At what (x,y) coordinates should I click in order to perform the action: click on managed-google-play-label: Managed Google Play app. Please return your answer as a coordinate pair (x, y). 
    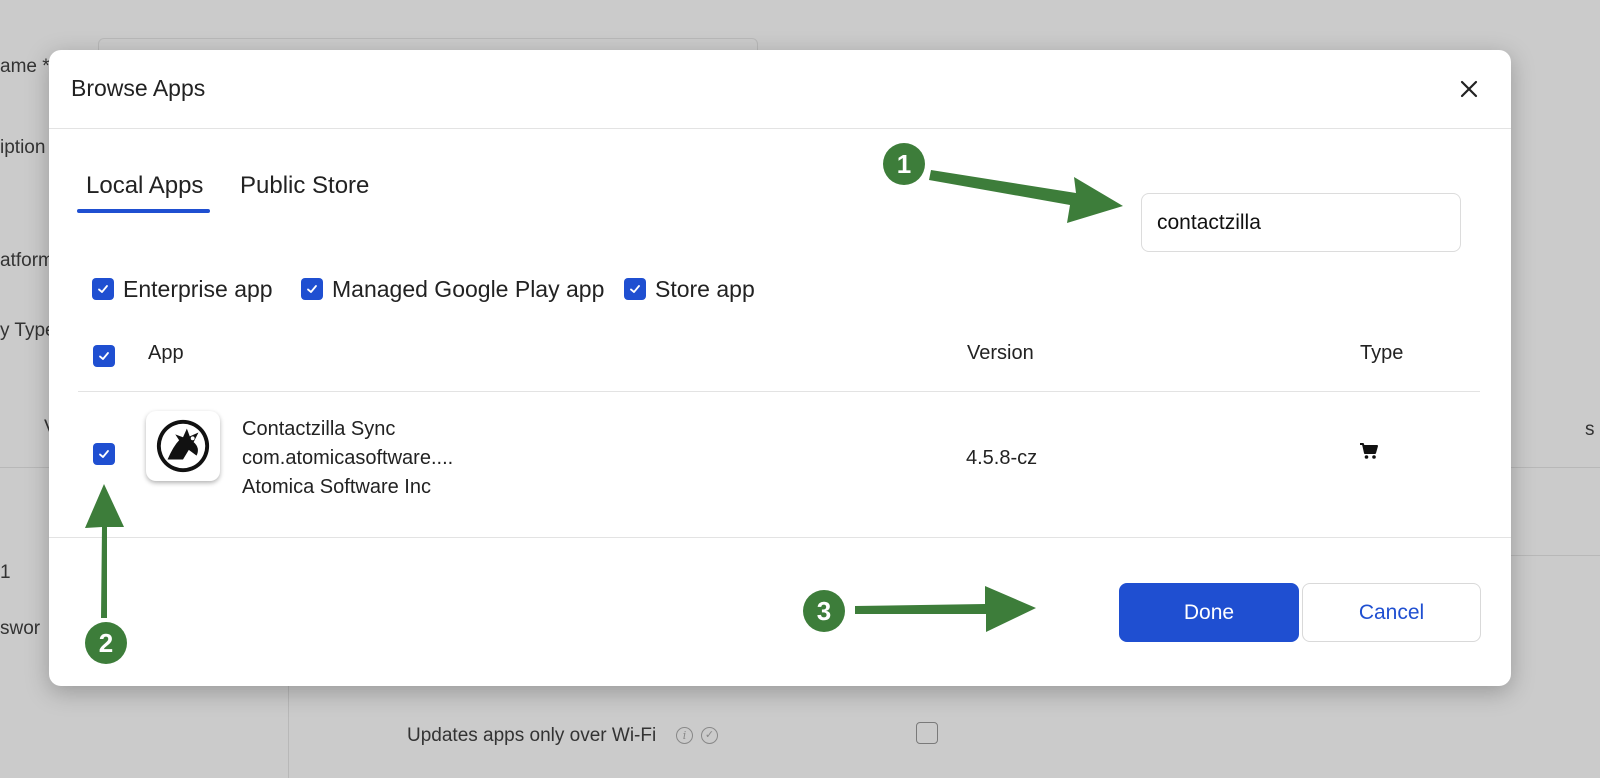
    Looking at the image, I should click on (468, 289).